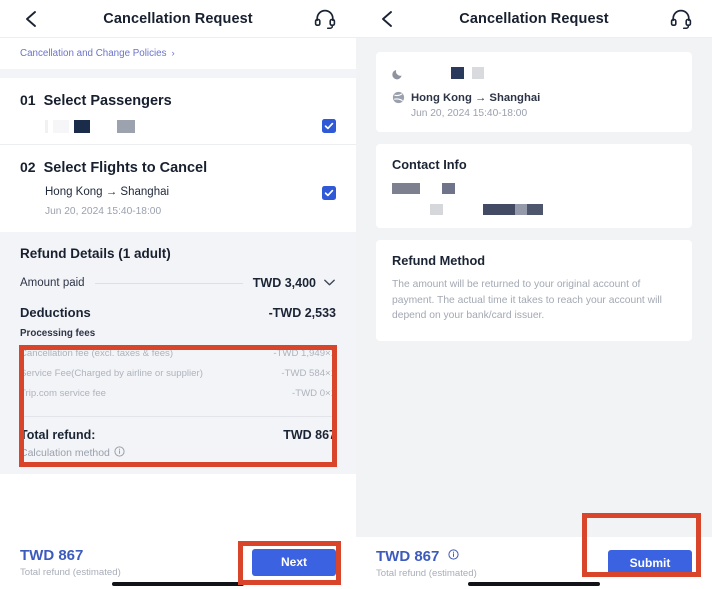  I want to click on left-bottom-bar: TWD 867 Total refund (estimated) Next, so click(178, 562).